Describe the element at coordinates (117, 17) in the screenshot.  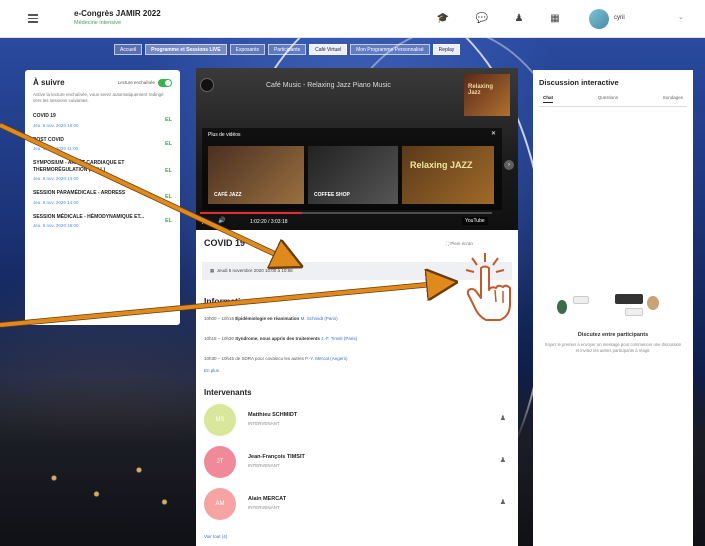
I see `event-brand: e-Congrès JAMIR 2022 Médecine intensive` at that location.